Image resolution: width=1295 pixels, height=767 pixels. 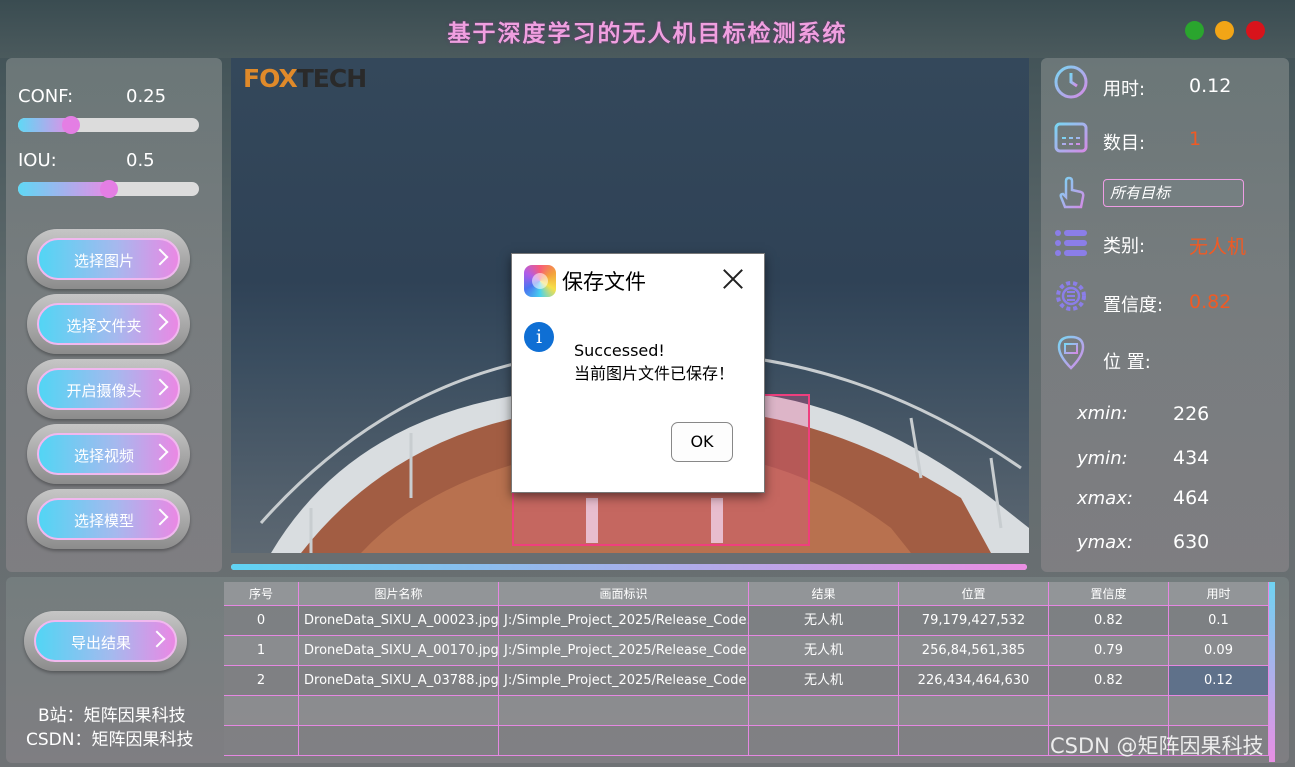 What do you see at coordinates (1210, 302) in the screenshot?
I see `confidence-value: 0.82` at bounding box center [1210, 302].